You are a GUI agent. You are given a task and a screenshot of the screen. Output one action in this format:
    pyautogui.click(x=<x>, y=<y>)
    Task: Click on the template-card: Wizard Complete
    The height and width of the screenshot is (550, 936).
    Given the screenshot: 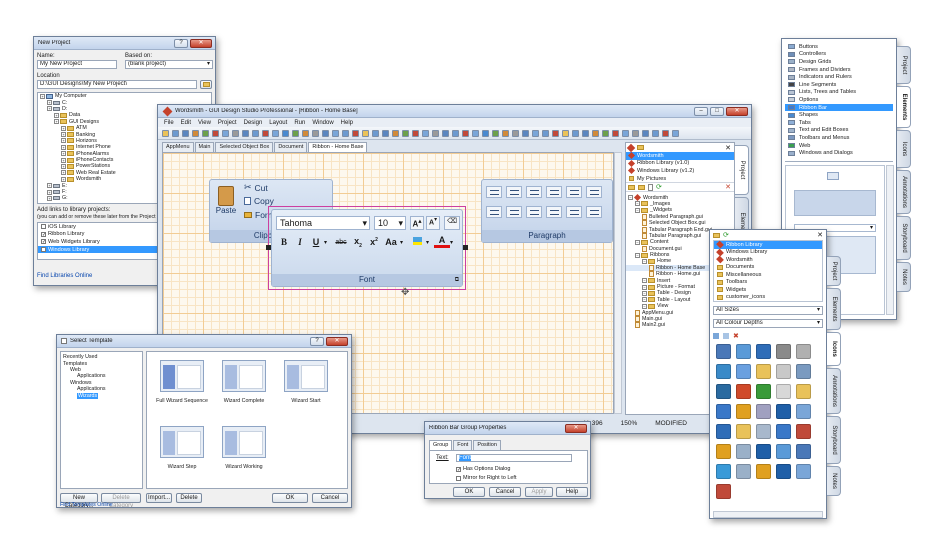 What is the action you would take?
    pyautogui.click(x=244, y=382)
    